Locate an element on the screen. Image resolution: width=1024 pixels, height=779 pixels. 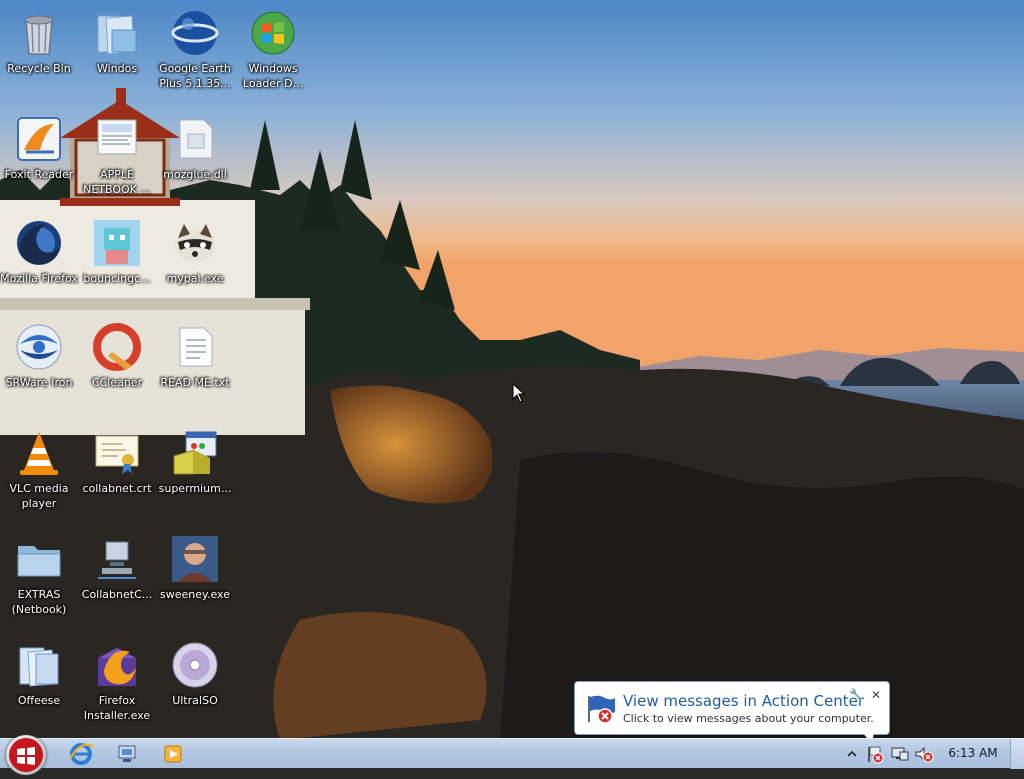
mouse-cursor-icon is located at coordinates (519, 393).